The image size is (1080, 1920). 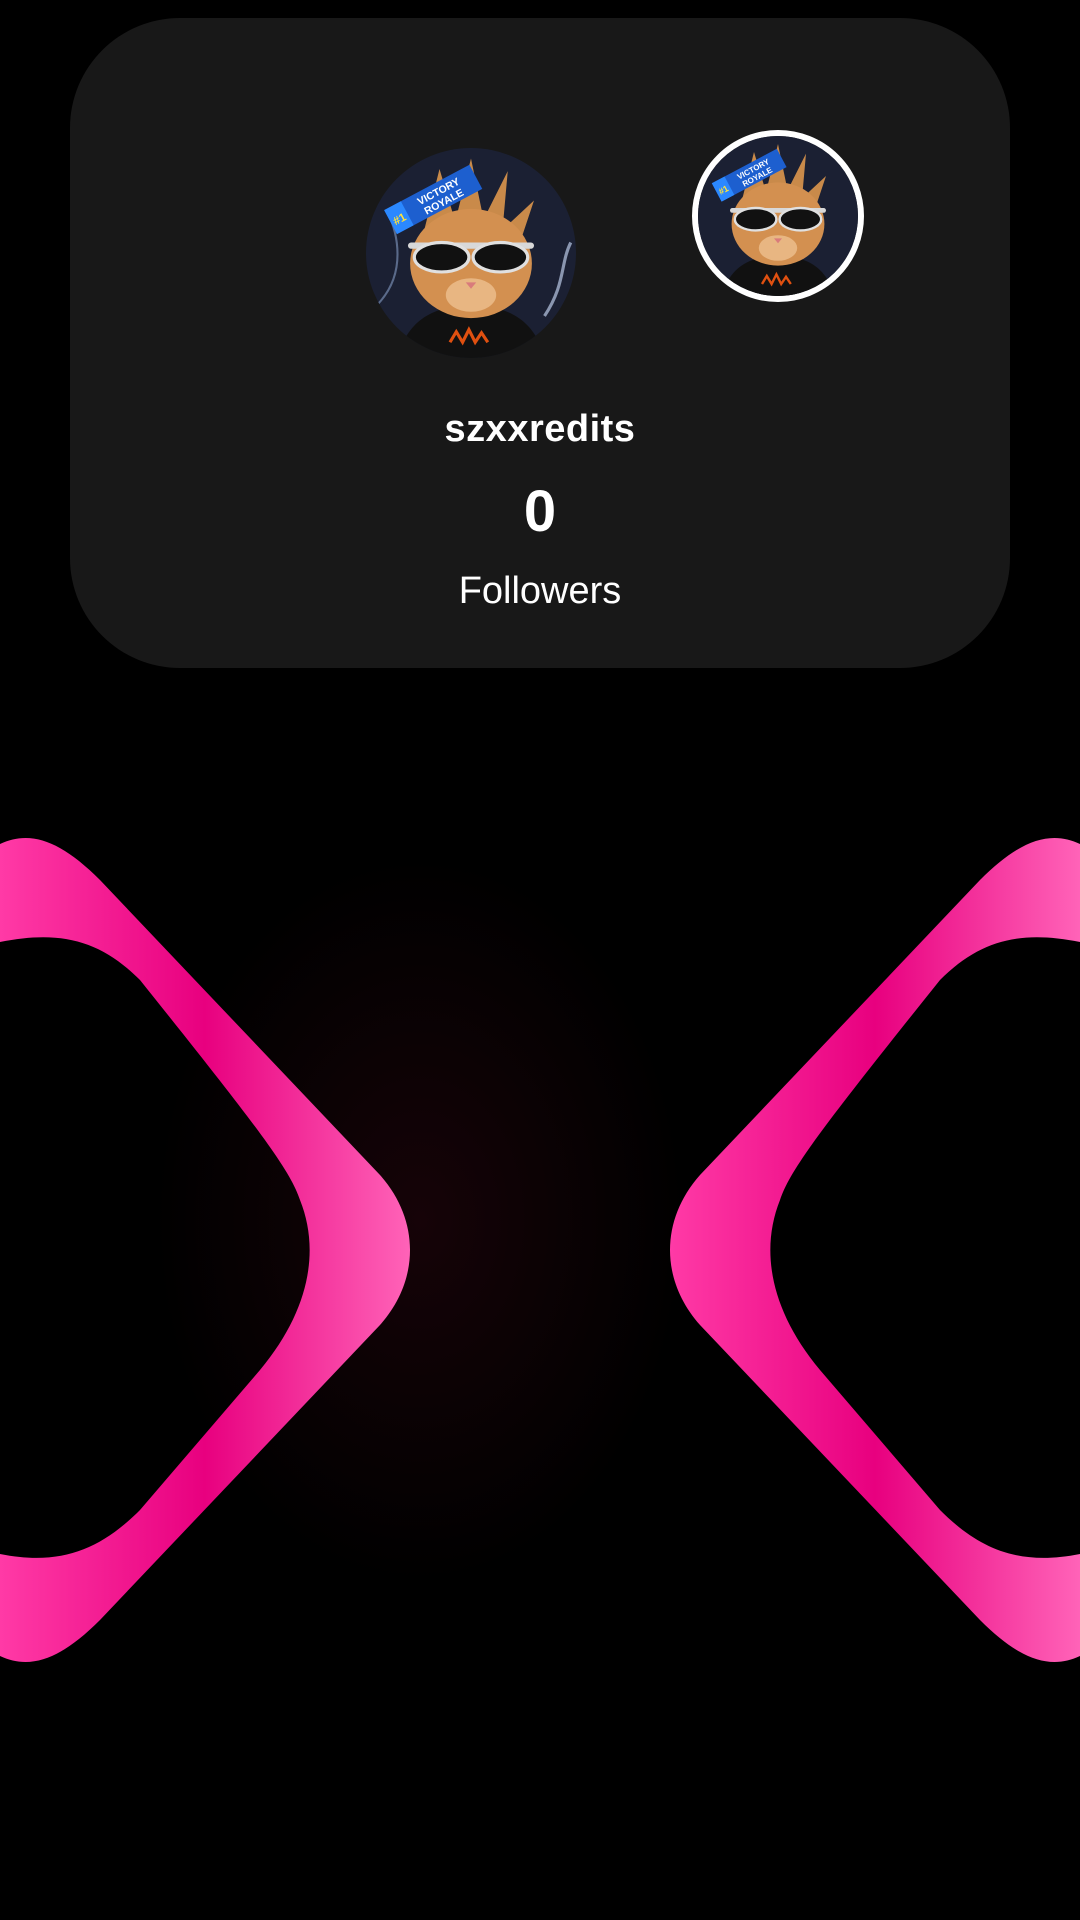 I want to click on profile-avatar-small: #1 VICTORY ROYALE, so click(x=778, y=216).